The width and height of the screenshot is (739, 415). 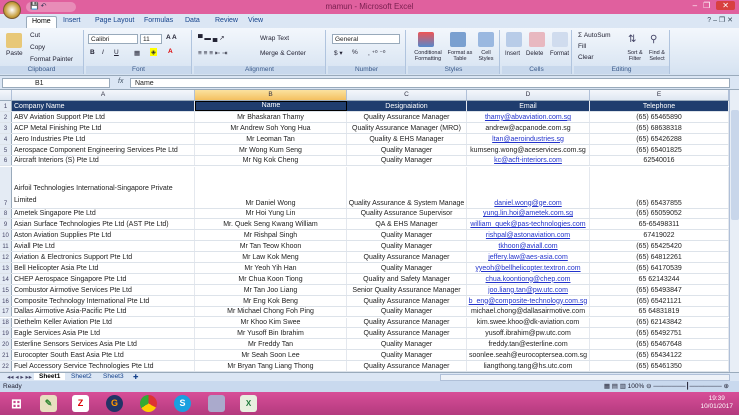 I want to click on decimal-icons: , ⁺⁰ ⁻⁰, so click(x=377, y=53).